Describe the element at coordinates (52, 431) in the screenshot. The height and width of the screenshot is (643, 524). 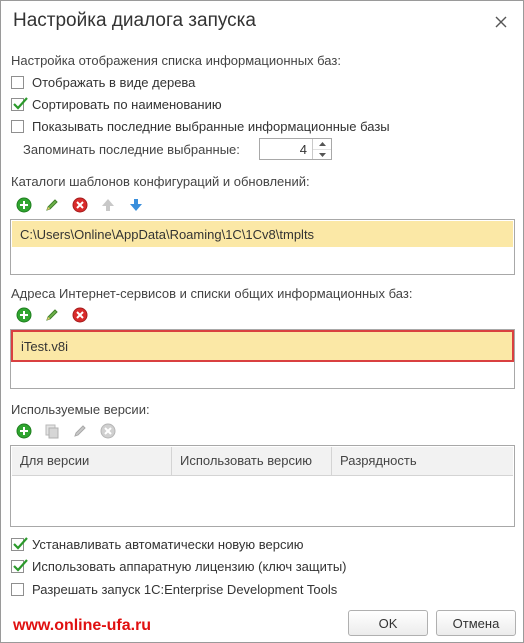
I see `copy-icon` at that location.